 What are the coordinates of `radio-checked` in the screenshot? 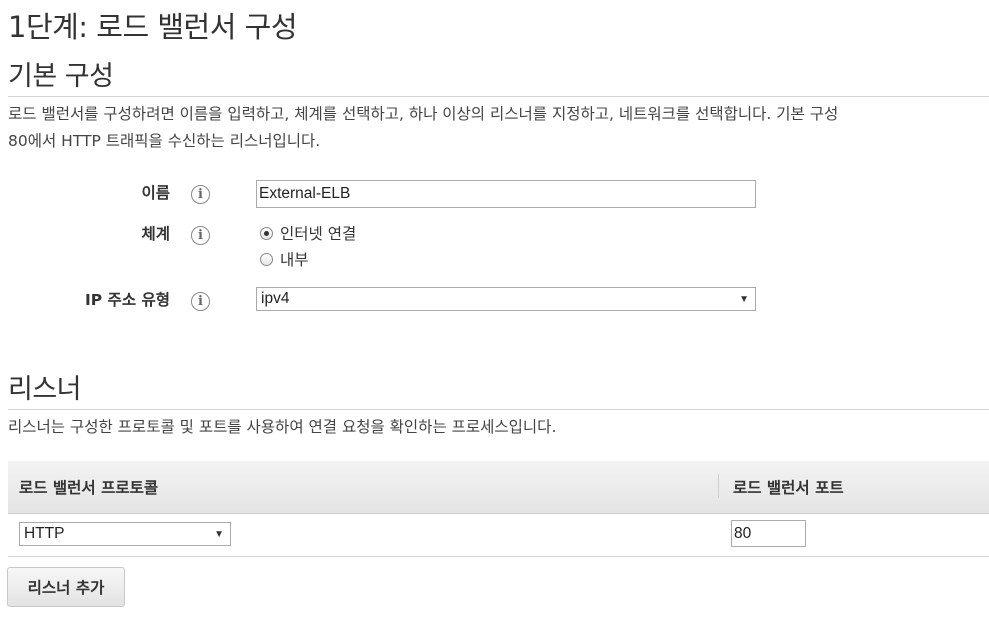 It's located at (266, 233).